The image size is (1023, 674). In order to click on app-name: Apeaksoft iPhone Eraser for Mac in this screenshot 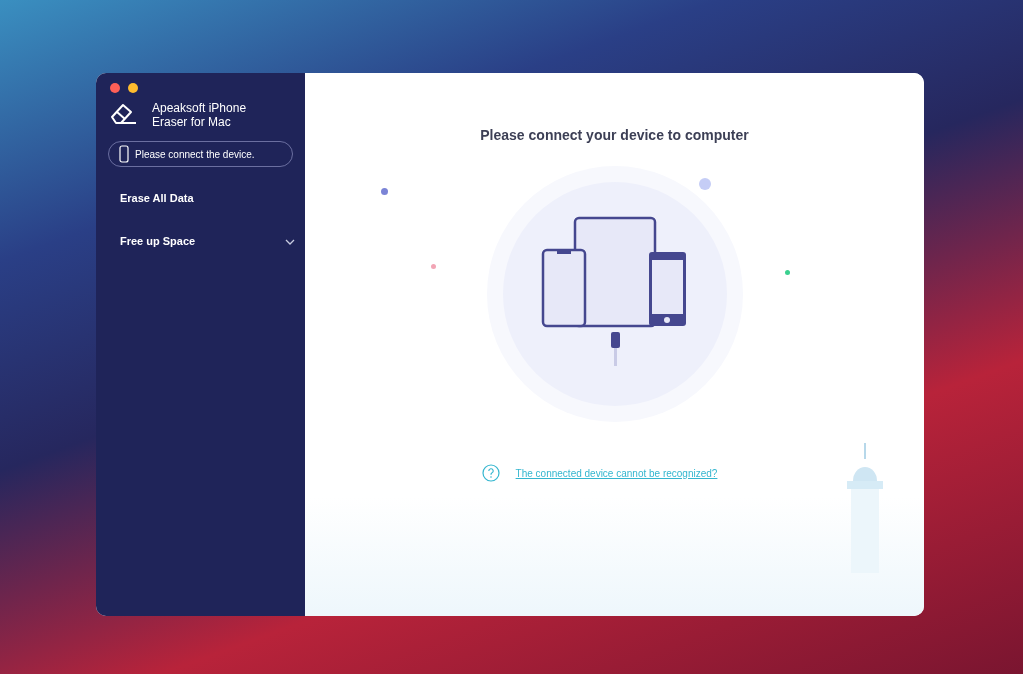, I will do `click(200, 115)`.